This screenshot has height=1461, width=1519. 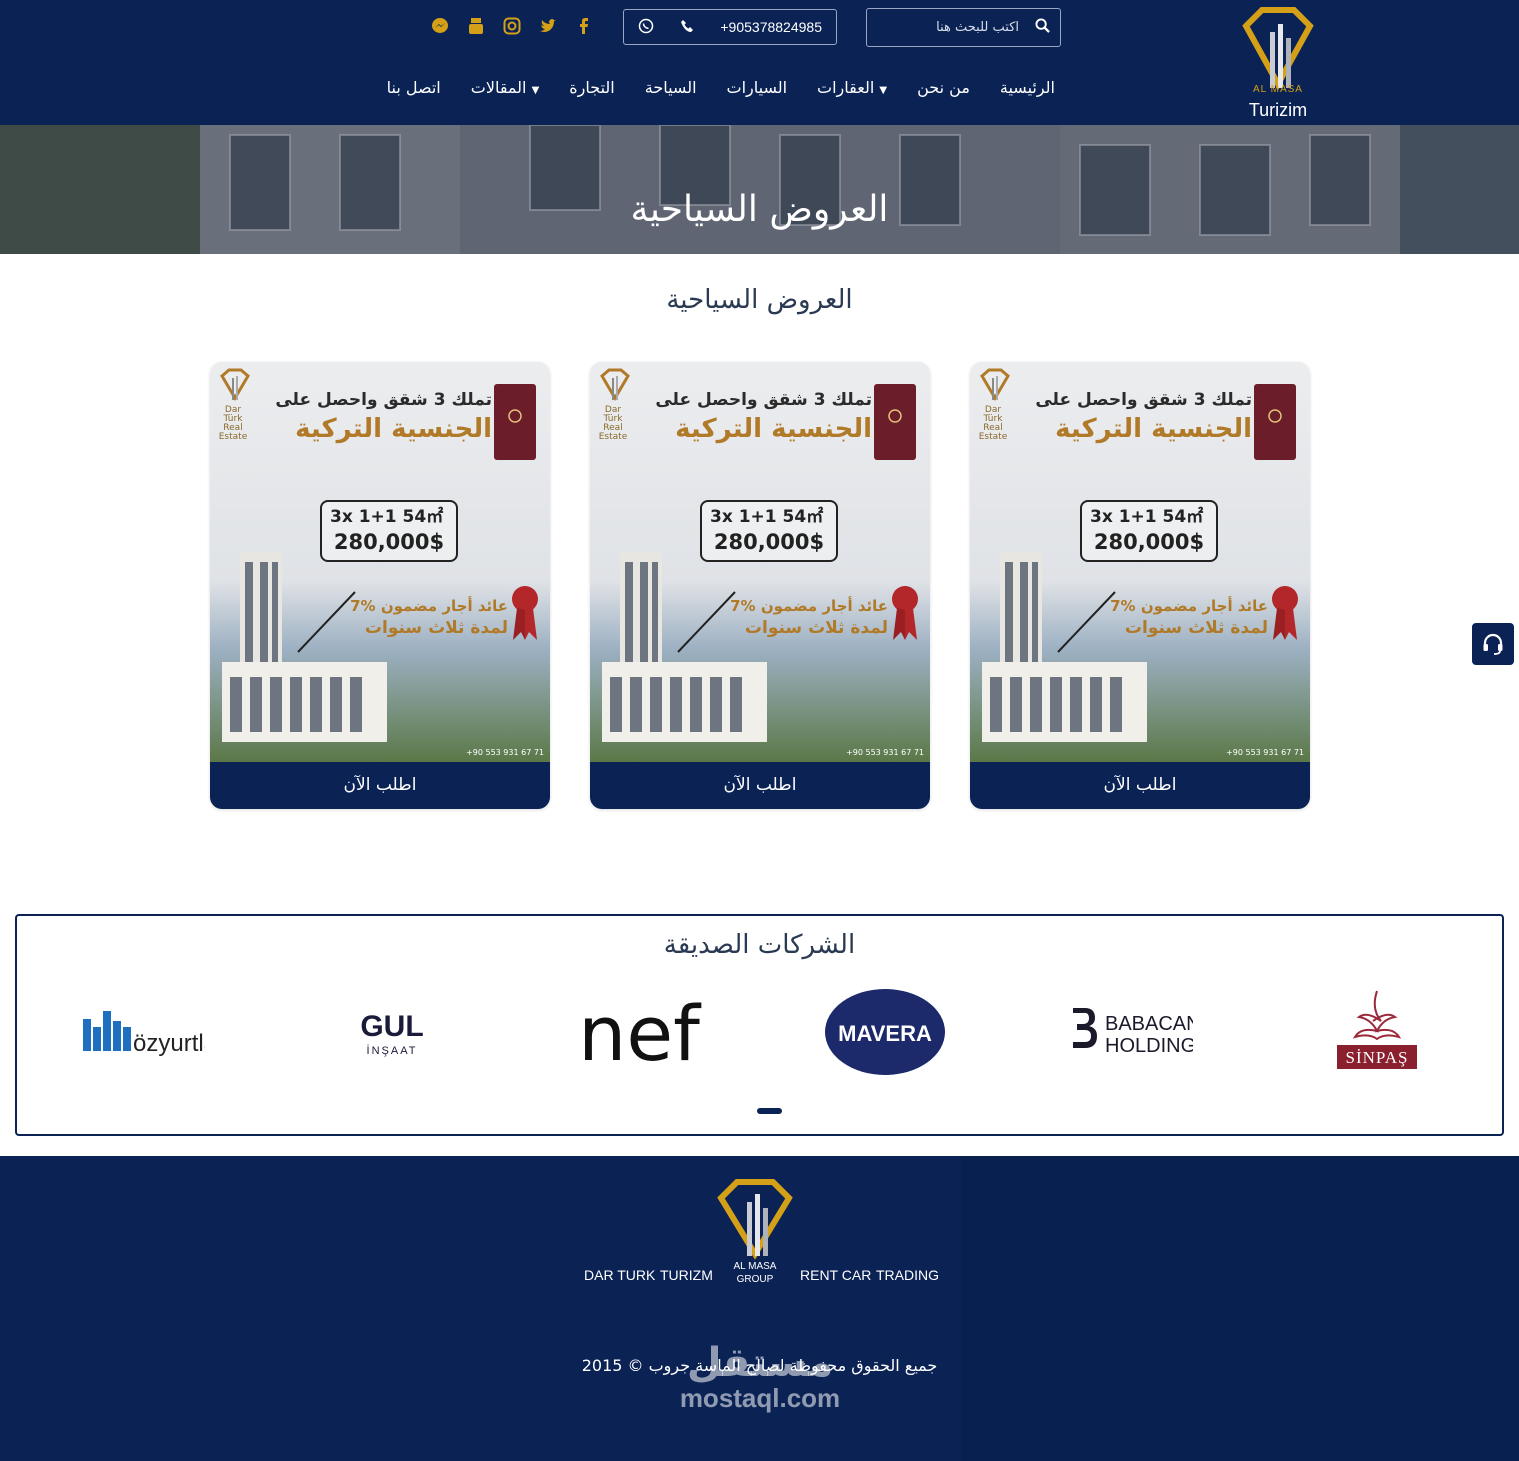 What do you see at coordinates (907, 1275) in the screenshot?
I see `footer-link-trading: TRADING` at bounding box center [907, 1275].